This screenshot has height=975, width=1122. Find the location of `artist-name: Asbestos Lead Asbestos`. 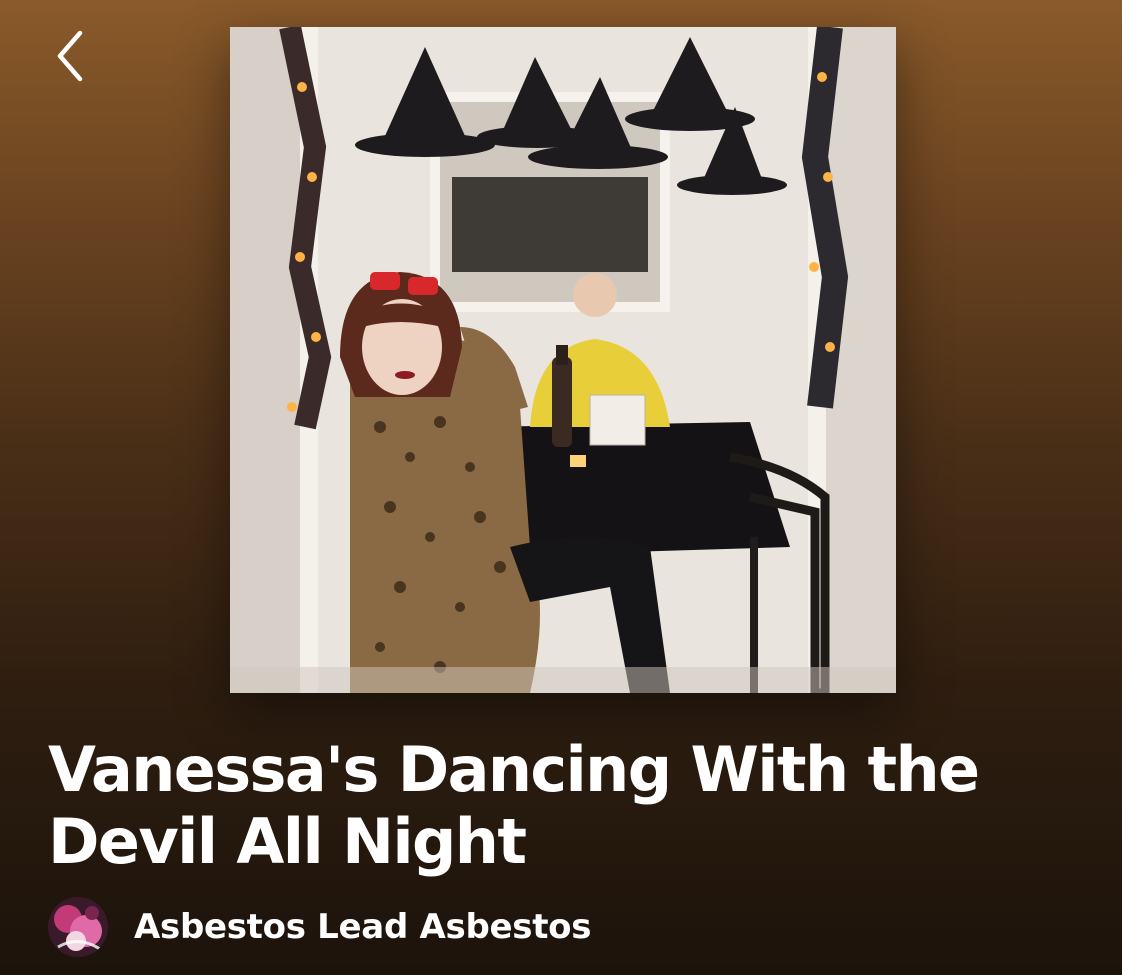

artist-name: Asbestos Lead Asbestos is located at coordinates (362, 927).